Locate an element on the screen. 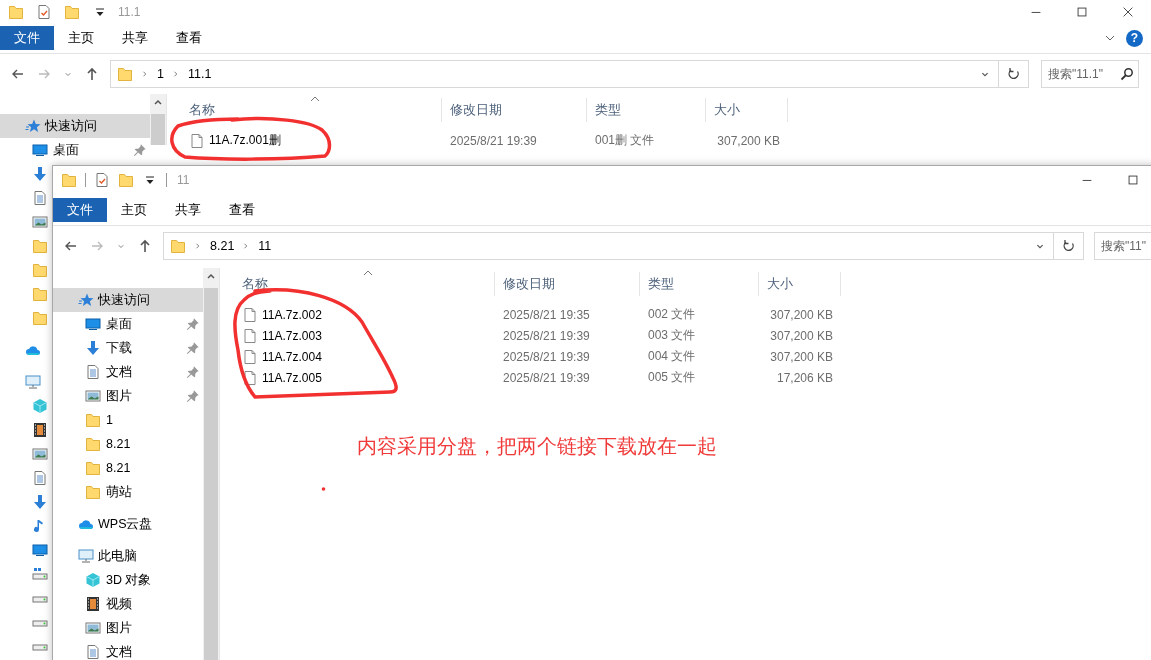 The image size is (1151, 660). help-button: ? is located at coordinates (1134, 38).